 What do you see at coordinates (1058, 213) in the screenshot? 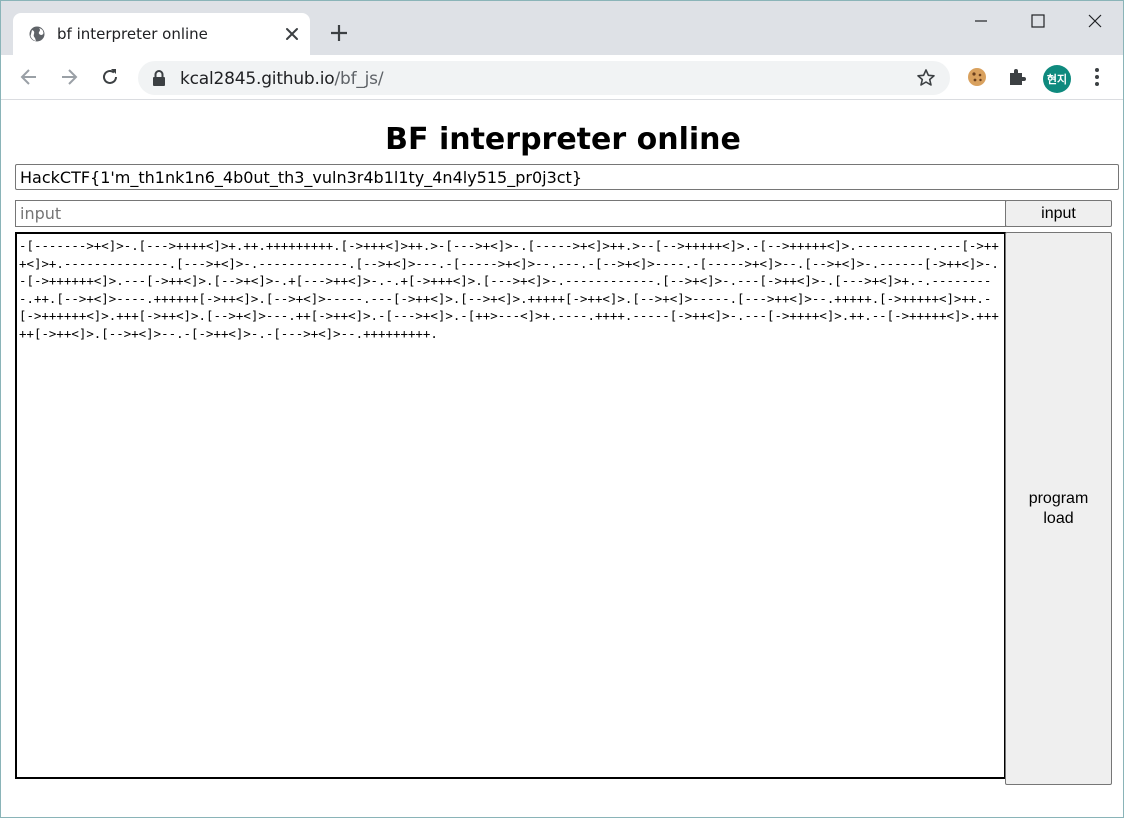
I see `input-button: input` at bounding box center [1058, 213].